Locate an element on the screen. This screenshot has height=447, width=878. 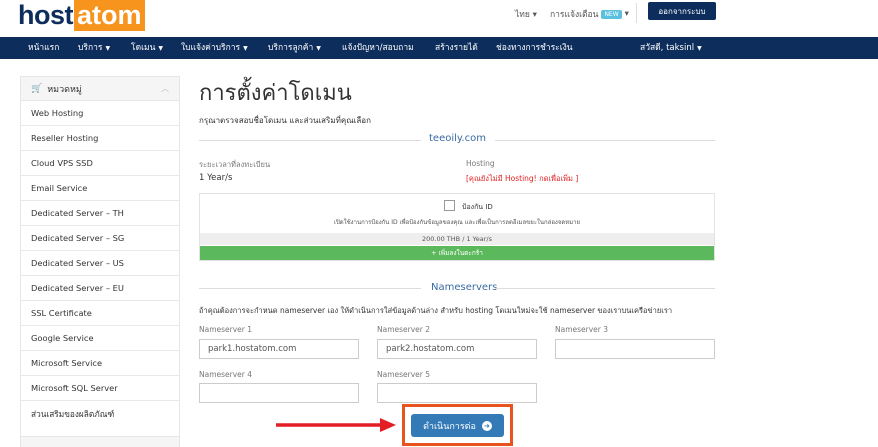
nav-item-invoices: ใบแจ้งค่าบริการ ▼ is located at coordinates (214, 48).